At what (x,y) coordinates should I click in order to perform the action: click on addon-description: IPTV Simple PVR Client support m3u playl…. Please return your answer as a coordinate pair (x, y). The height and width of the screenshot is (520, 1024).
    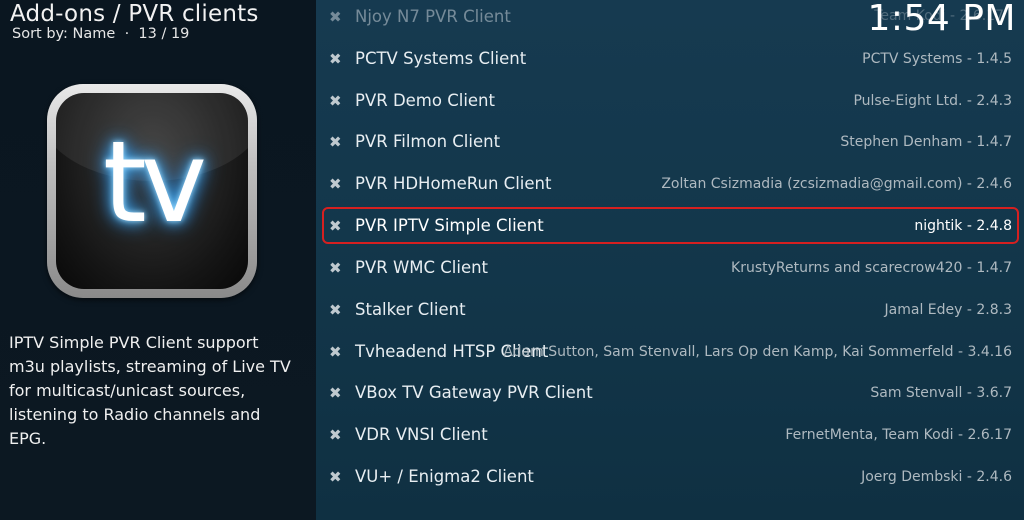
    Looking at the image, I should click on (150, 390).